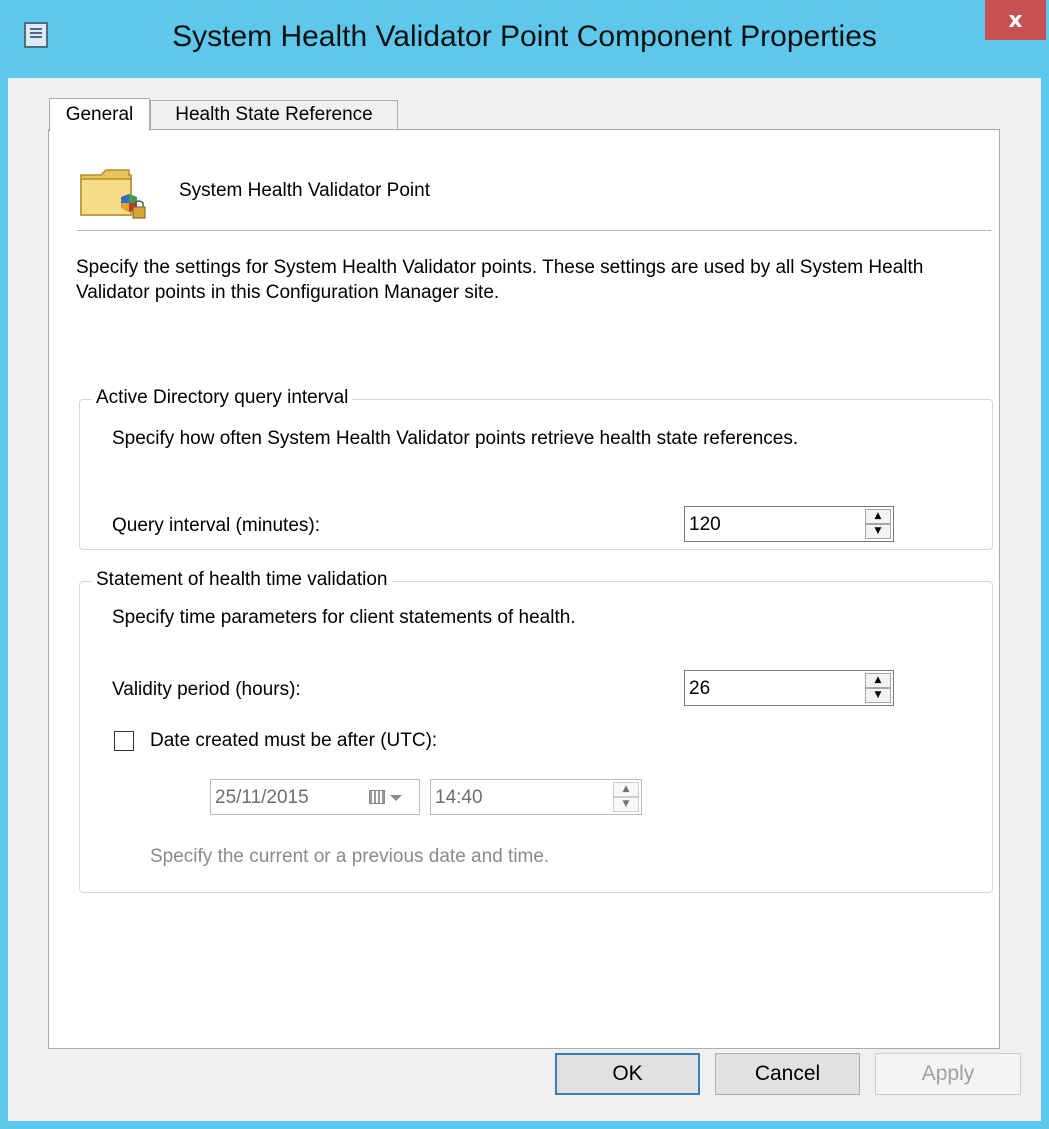 The image size is (1049, 1129). What do you see at coordinates (699, 689) in the screenshot?
I see `validity-period-value: 26` at bounding box center [699, 689].